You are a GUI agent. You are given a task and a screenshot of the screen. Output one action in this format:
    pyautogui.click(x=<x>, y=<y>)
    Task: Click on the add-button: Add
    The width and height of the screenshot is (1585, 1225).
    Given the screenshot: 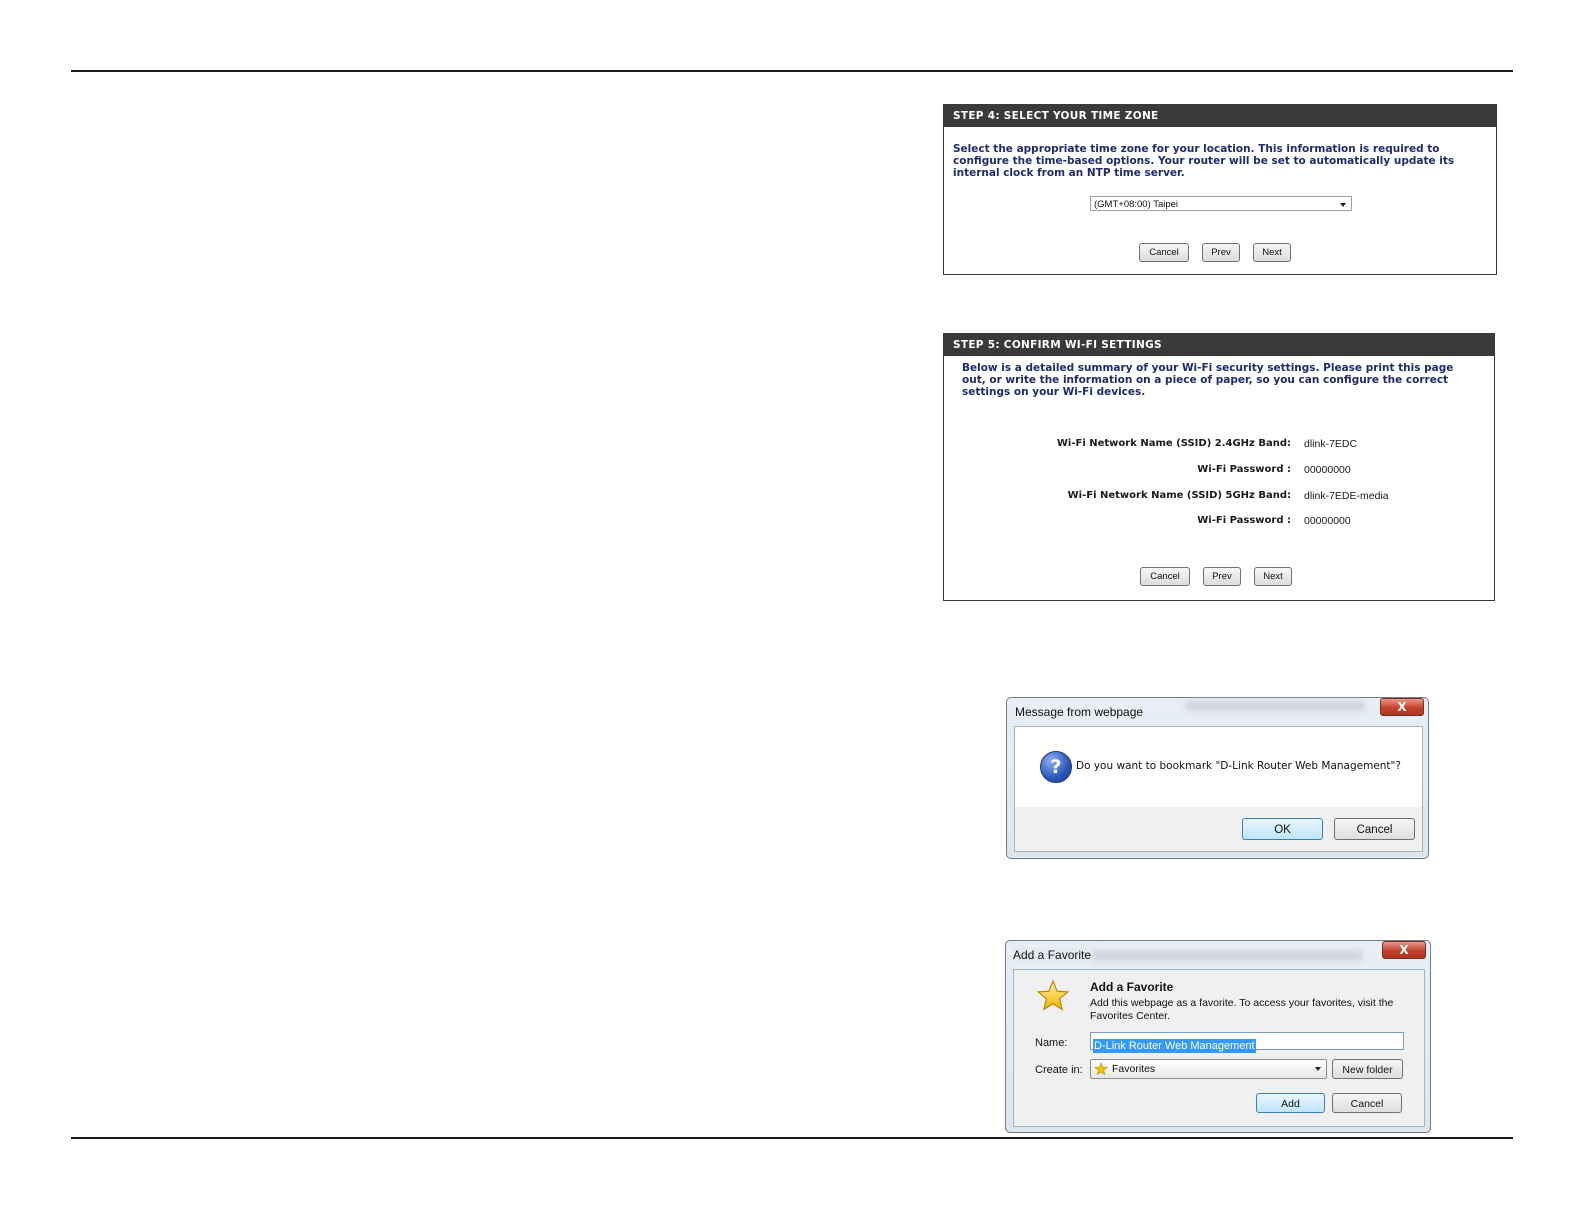 What is the action you would take?
    pyautogui.click(x=1290, y=1103)
    